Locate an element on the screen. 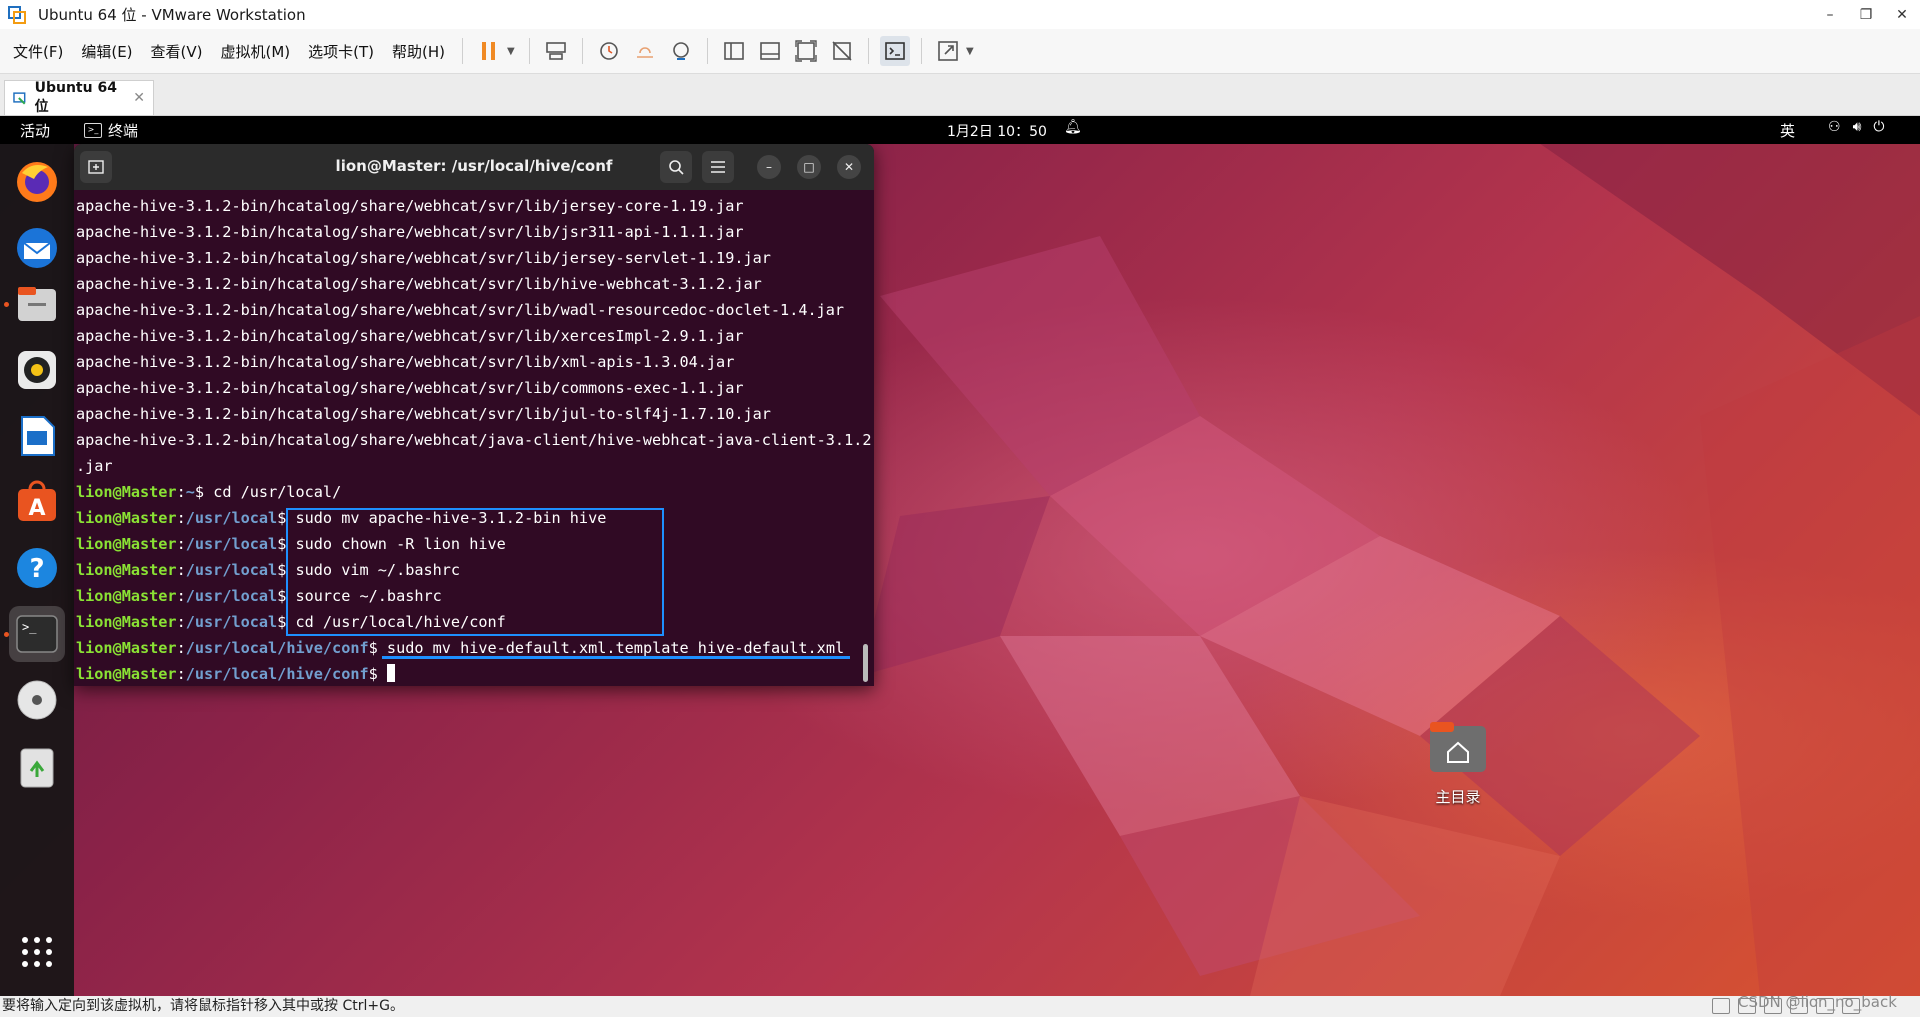 This screenshot has height=1017, width=1920. tab-ubuntu-64: Ubuntu 64 位 ✕ is located at coordinates (79, 97).